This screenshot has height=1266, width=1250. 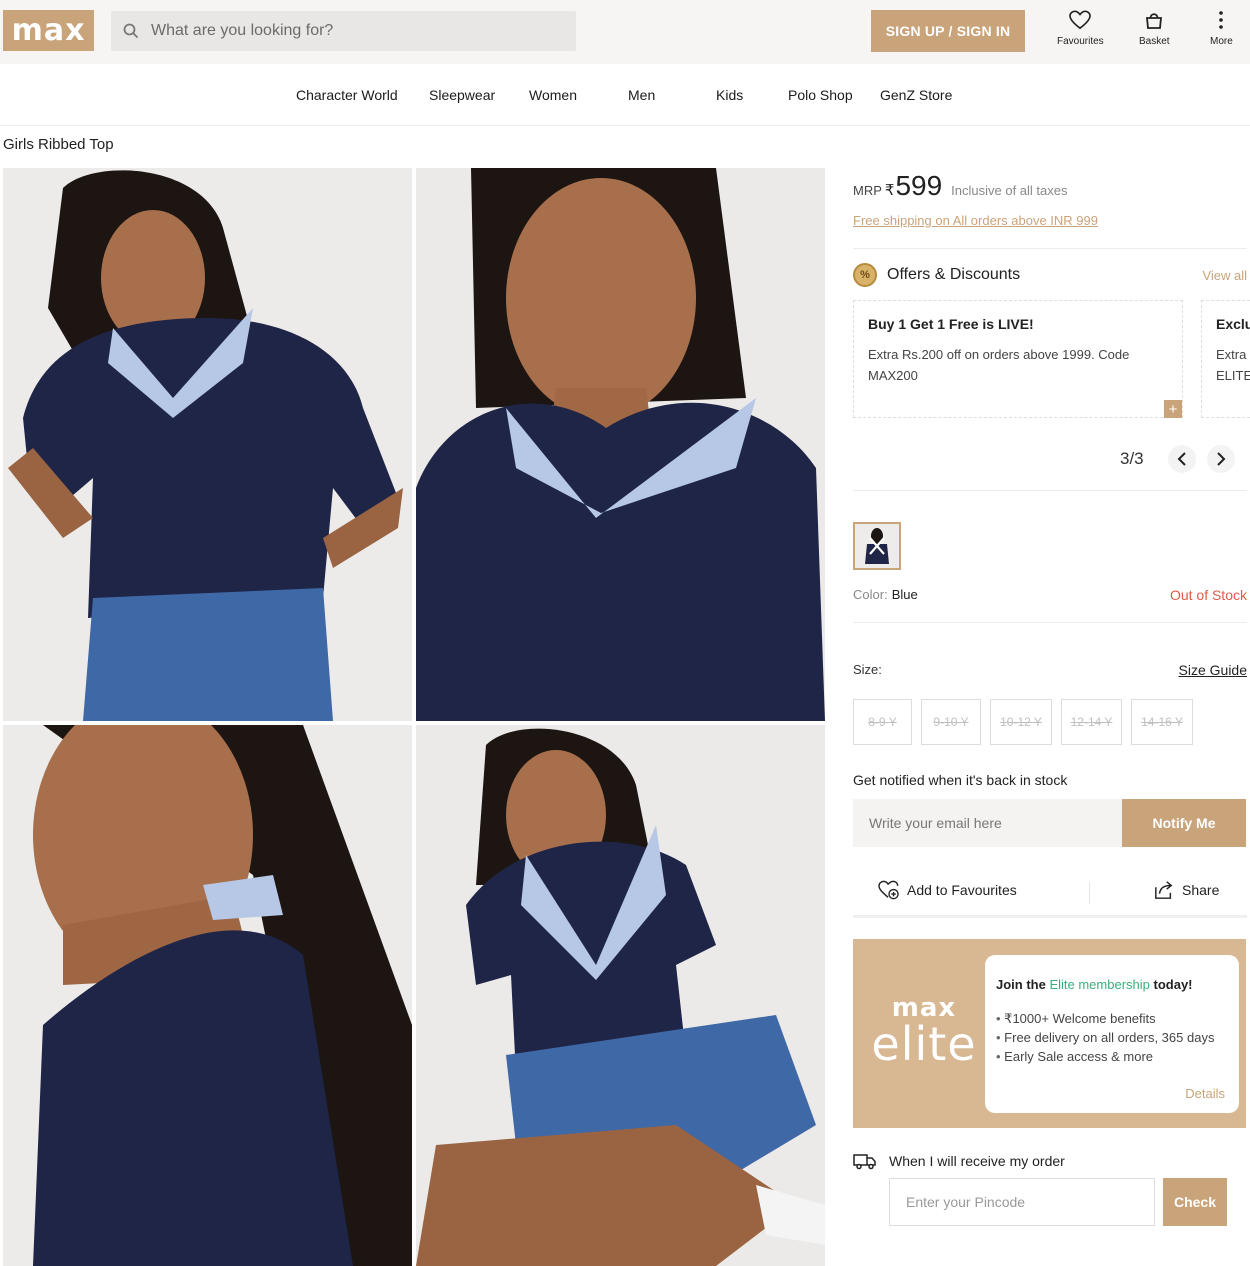 I want to click on share-label: Share, so click(x=1201, y=890).